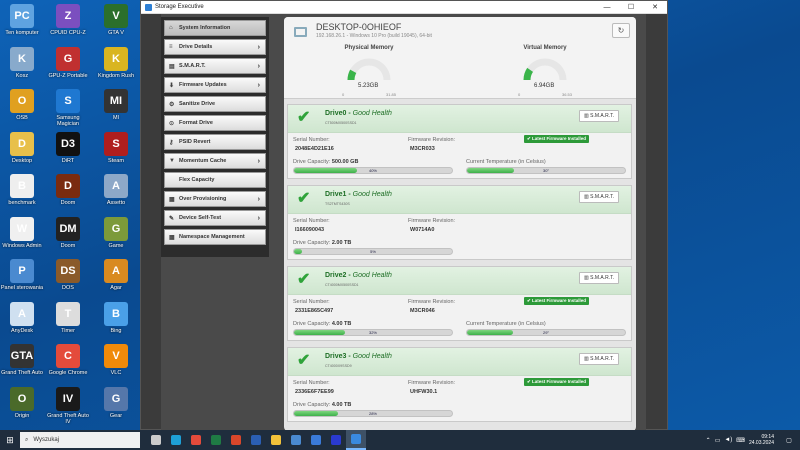 The image size is (800, 450). Describe the element at coordinates (68, 317) in the screenshot. I see `desktop-icon: T Timer` at that location.